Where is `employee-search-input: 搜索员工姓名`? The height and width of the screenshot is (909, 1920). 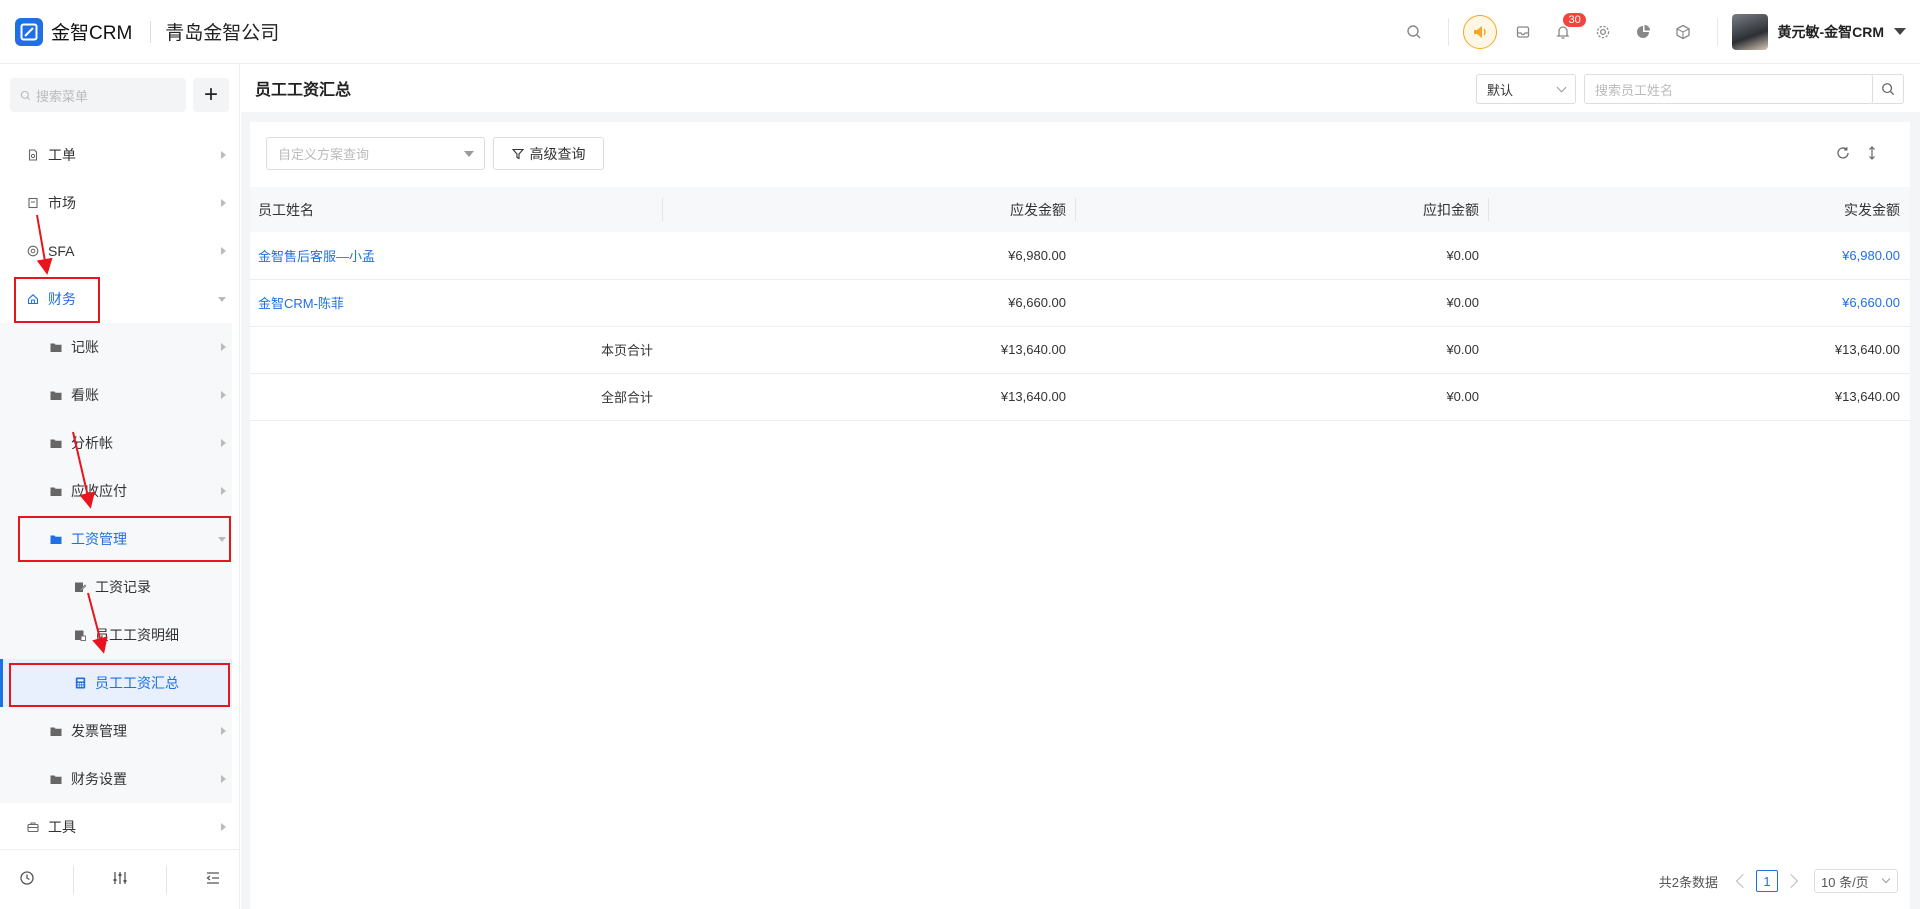 employee-search-input: 搜索员工姓名 is located at coordinates (1728, 89).